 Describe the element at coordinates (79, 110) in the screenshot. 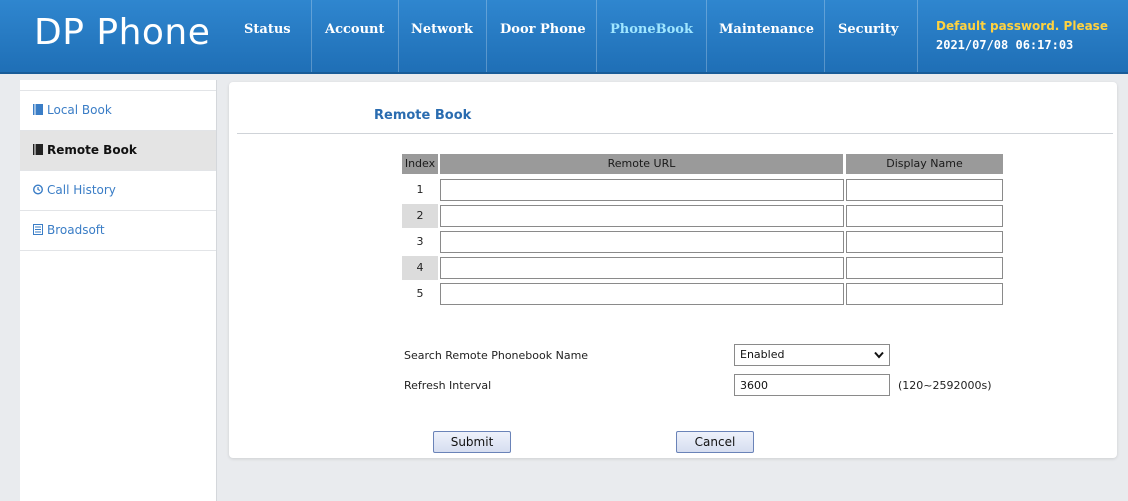

I see `sidebar-item-label: Local Book` at that location.